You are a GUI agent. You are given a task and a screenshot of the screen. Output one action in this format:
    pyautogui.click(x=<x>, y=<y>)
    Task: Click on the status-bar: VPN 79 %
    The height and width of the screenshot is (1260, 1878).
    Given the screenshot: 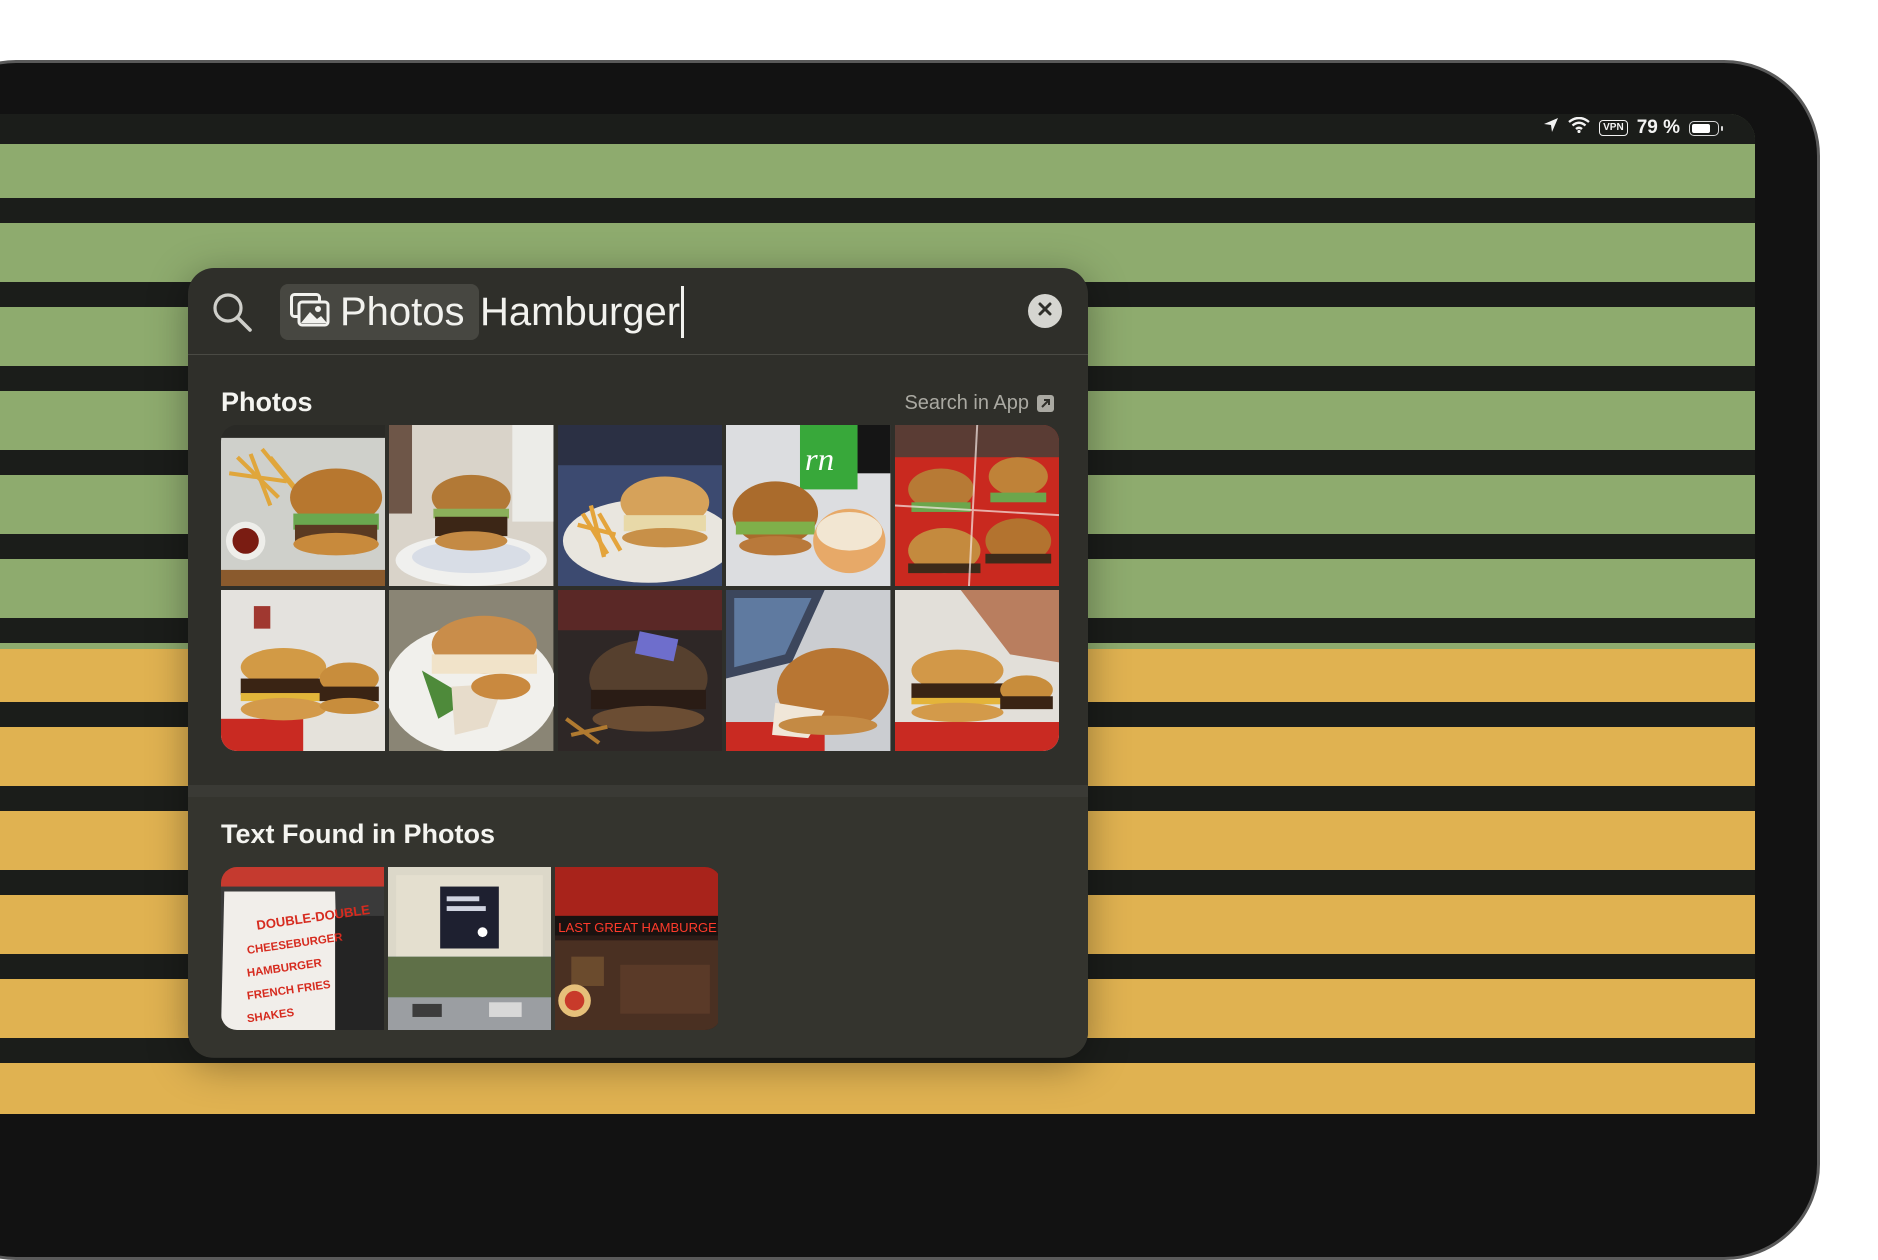 What is the action you would take?
    pyautogui.click(x=877, y=129)
    